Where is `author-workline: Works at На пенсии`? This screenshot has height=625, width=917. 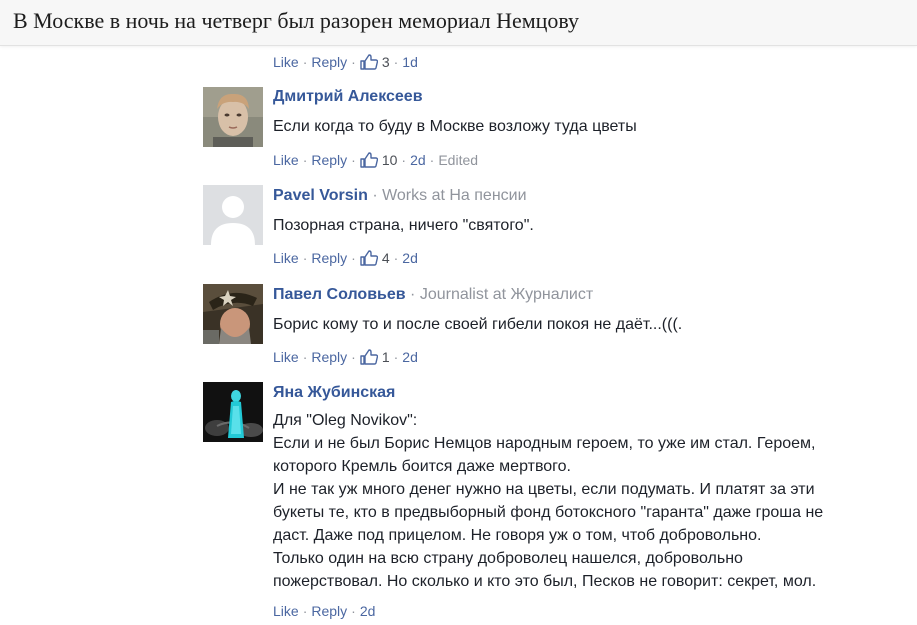 author-workline: Works at На пенсии is located at coordinates (454, 195).